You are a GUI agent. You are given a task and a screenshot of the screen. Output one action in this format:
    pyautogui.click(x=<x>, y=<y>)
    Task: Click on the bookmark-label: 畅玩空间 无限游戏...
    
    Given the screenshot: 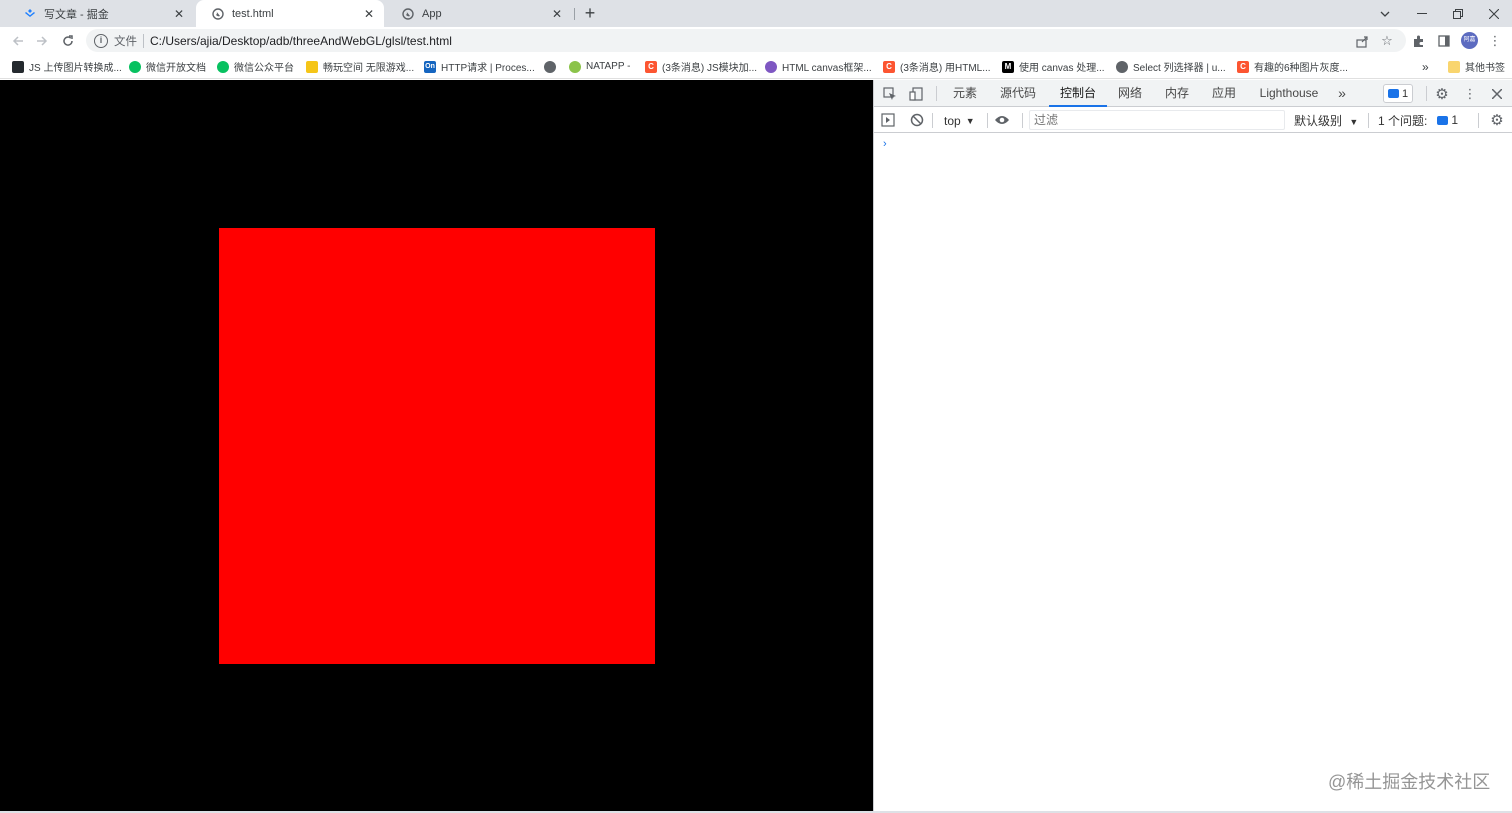 What is the action you would take?
    pyautogui.click(x=369, y=68)
    